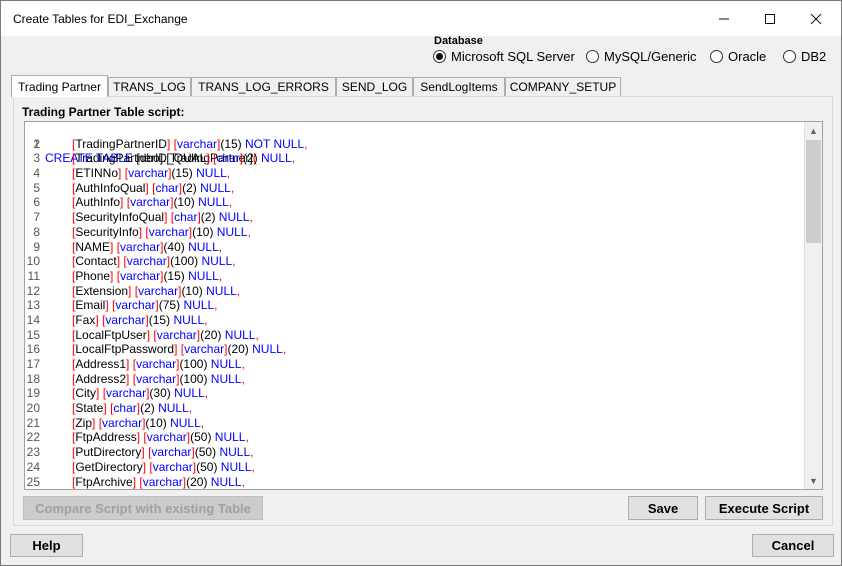 This screenshot has width=842, height=566. I want to click on radio-oracle: Oracle, so click(738, 56).